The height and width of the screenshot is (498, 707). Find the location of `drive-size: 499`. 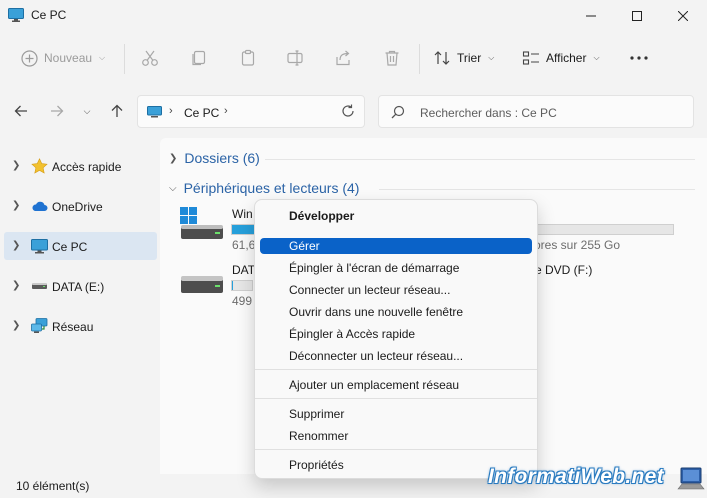

drive-size: 499 is located at coordinates (242, 301).